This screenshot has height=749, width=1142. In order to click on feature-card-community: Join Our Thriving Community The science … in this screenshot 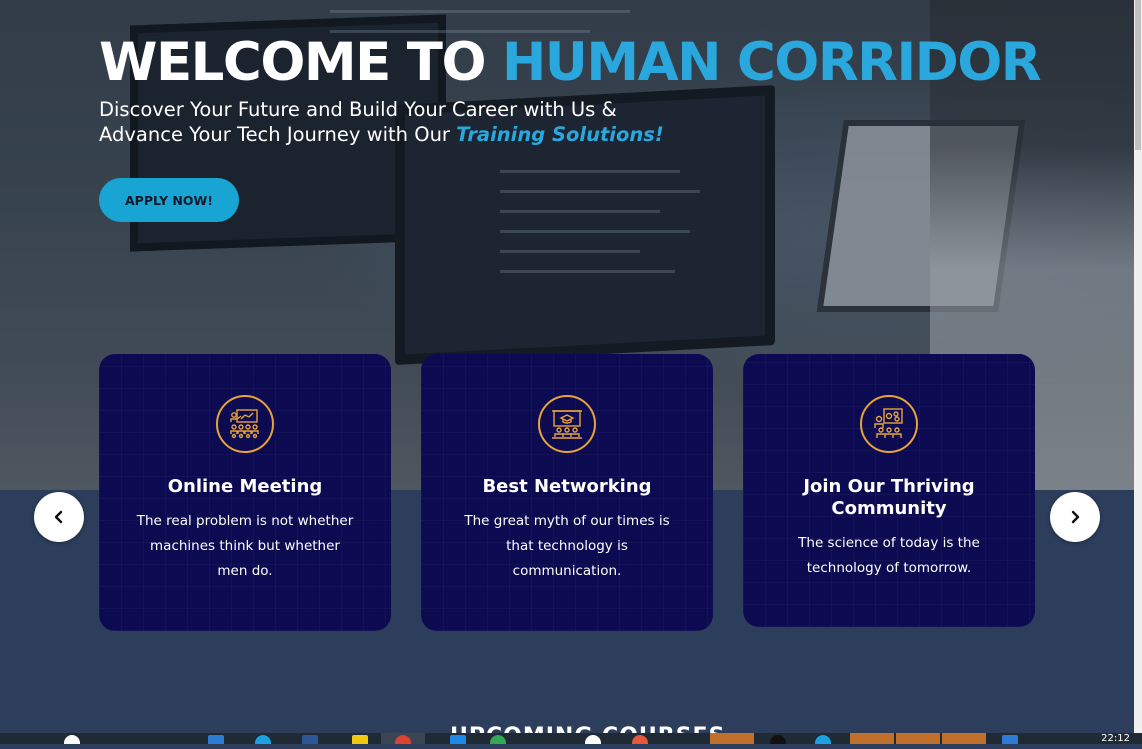, I will do `click(889, 490)`.